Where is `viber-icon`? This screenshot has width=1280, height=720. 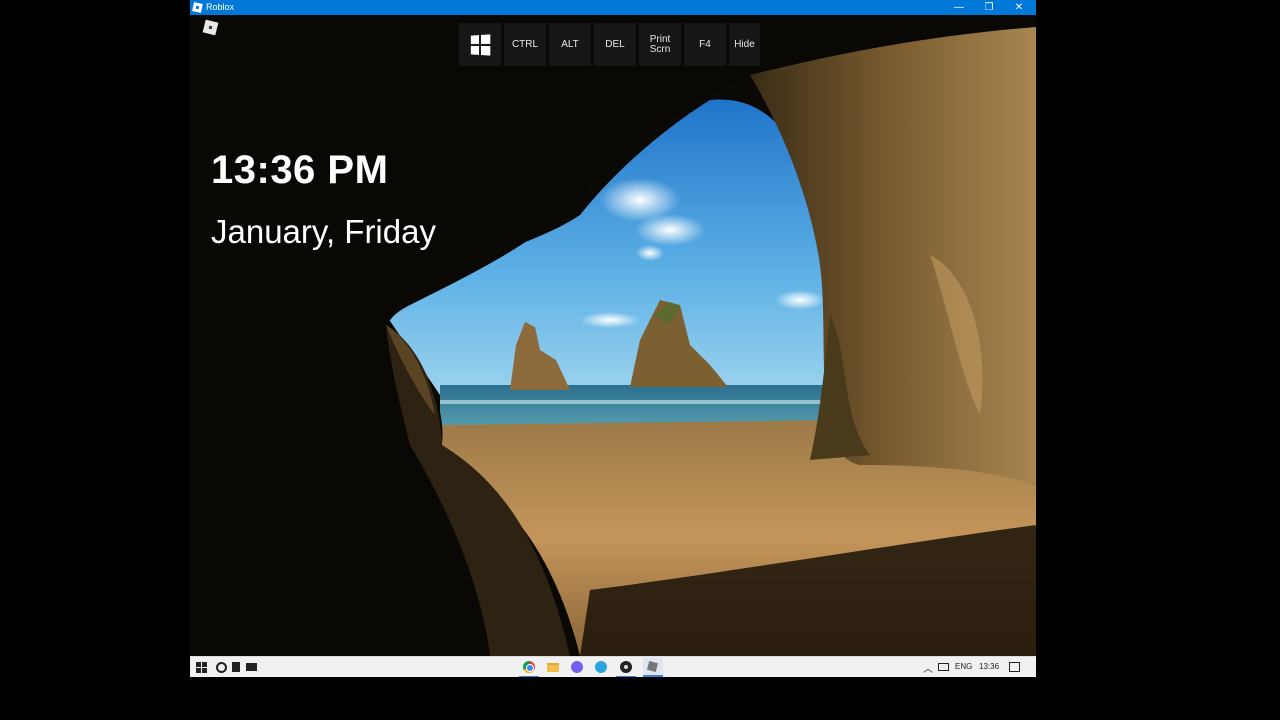
viber-icon is located at coordinates (577, 667).